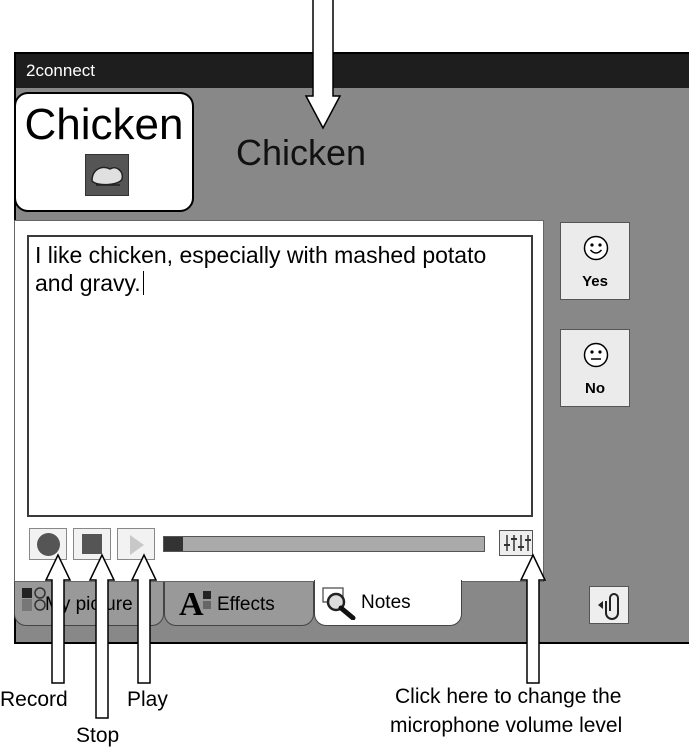  What do you see at coordinates (323, 65) in the screenshot?
I see `top-arrow` at bounding box center [323, 65].